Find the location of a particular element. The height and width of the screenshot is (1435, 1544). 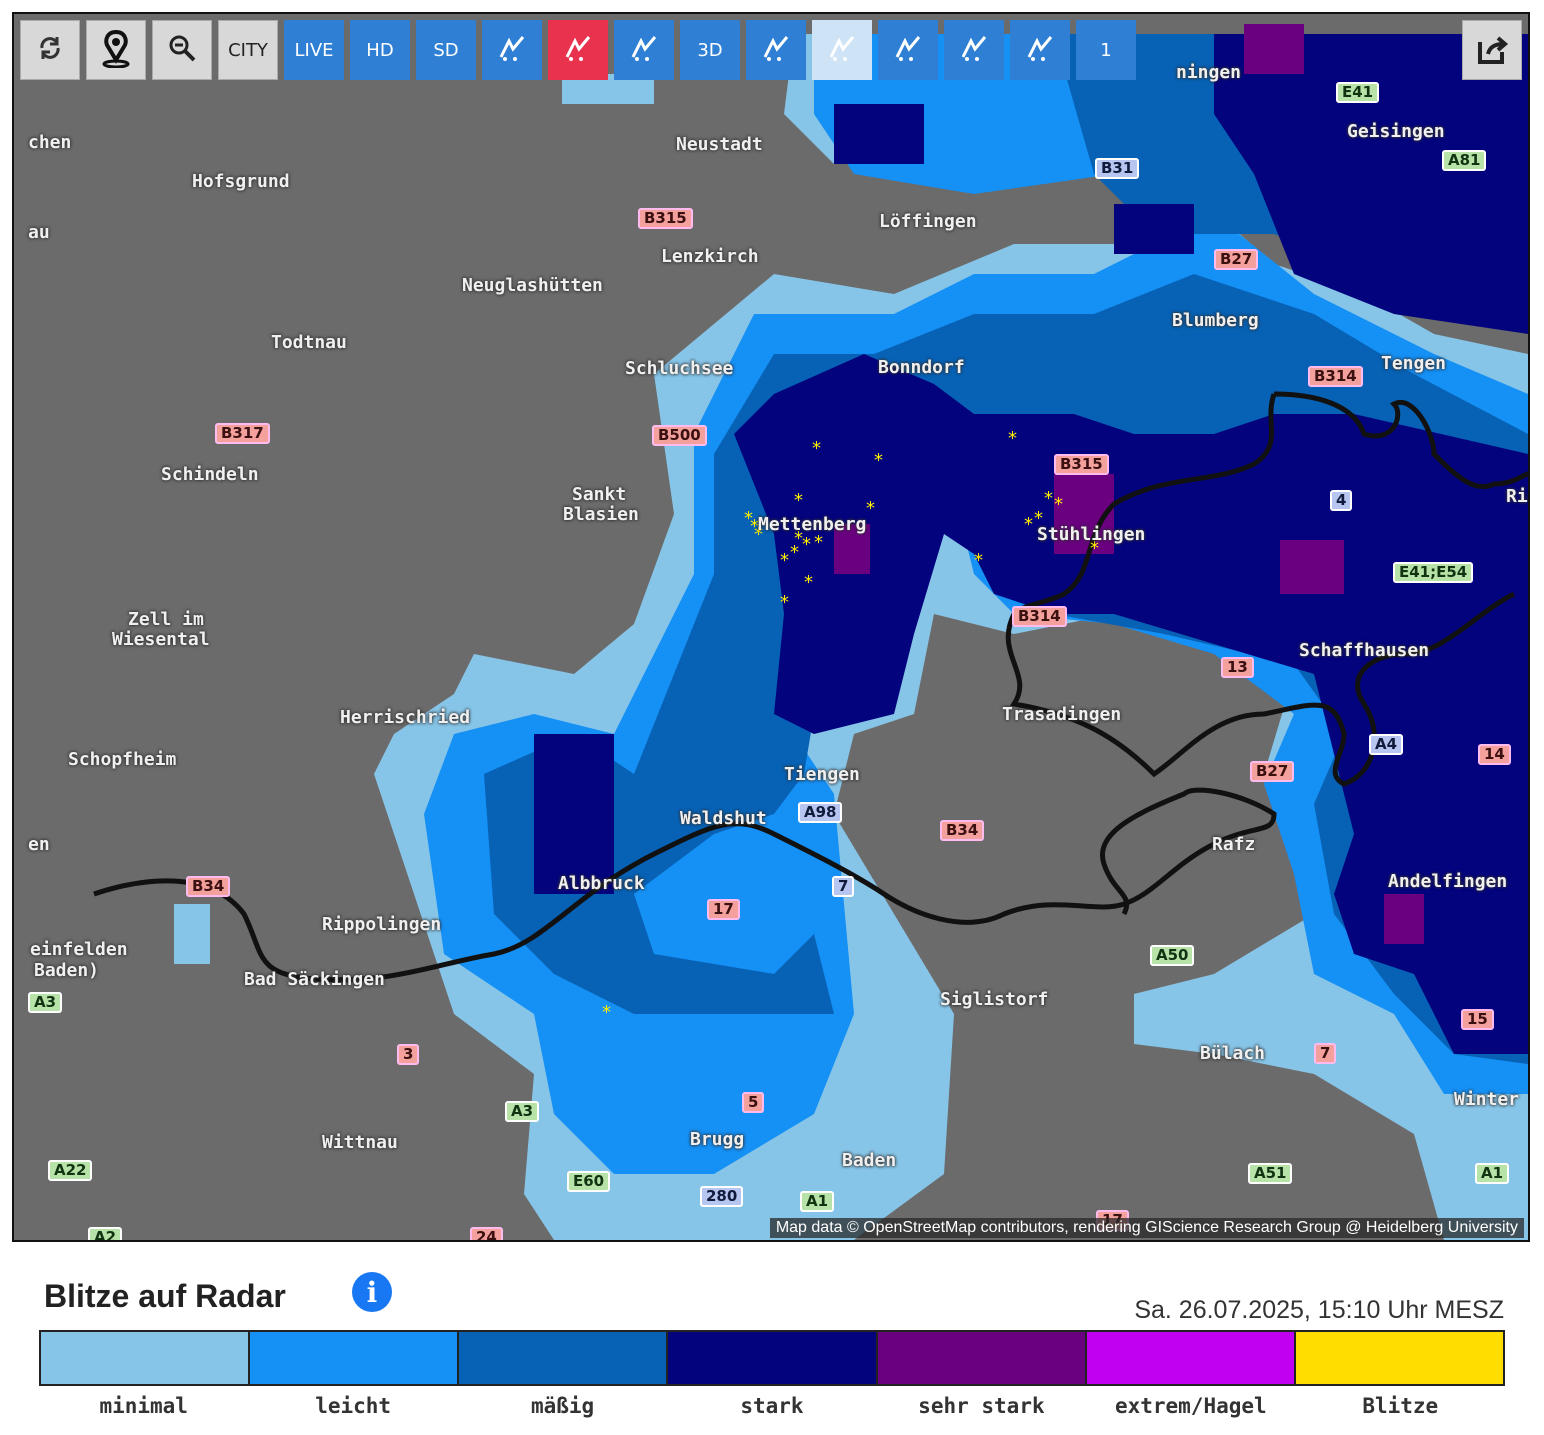

road-shield: A2 is located at coordinates (105, 1233).